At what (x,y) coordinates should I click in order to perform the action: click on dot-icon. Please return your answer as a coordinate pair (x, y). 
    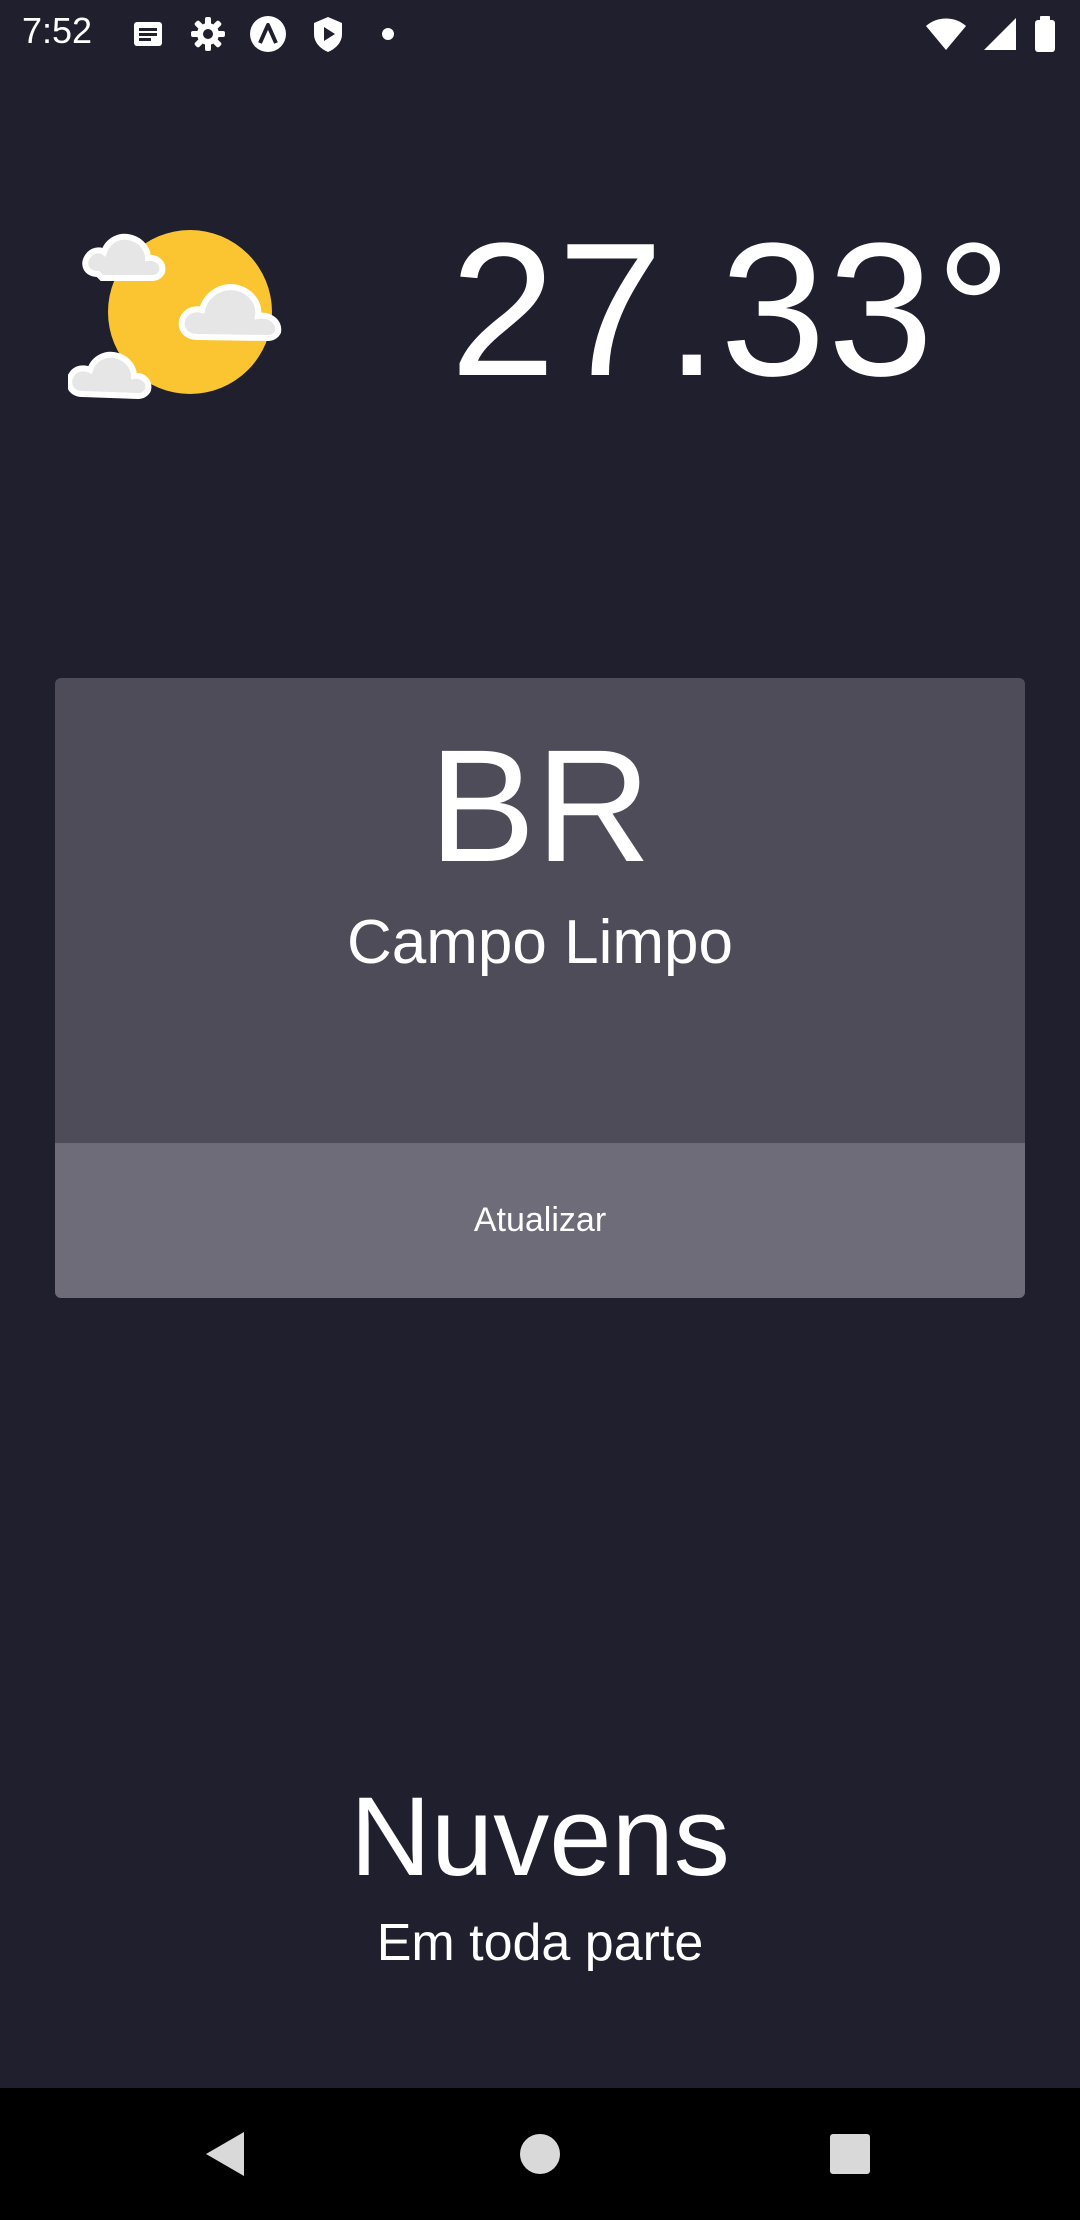
    Looking at the image, I should click on (388, 34).